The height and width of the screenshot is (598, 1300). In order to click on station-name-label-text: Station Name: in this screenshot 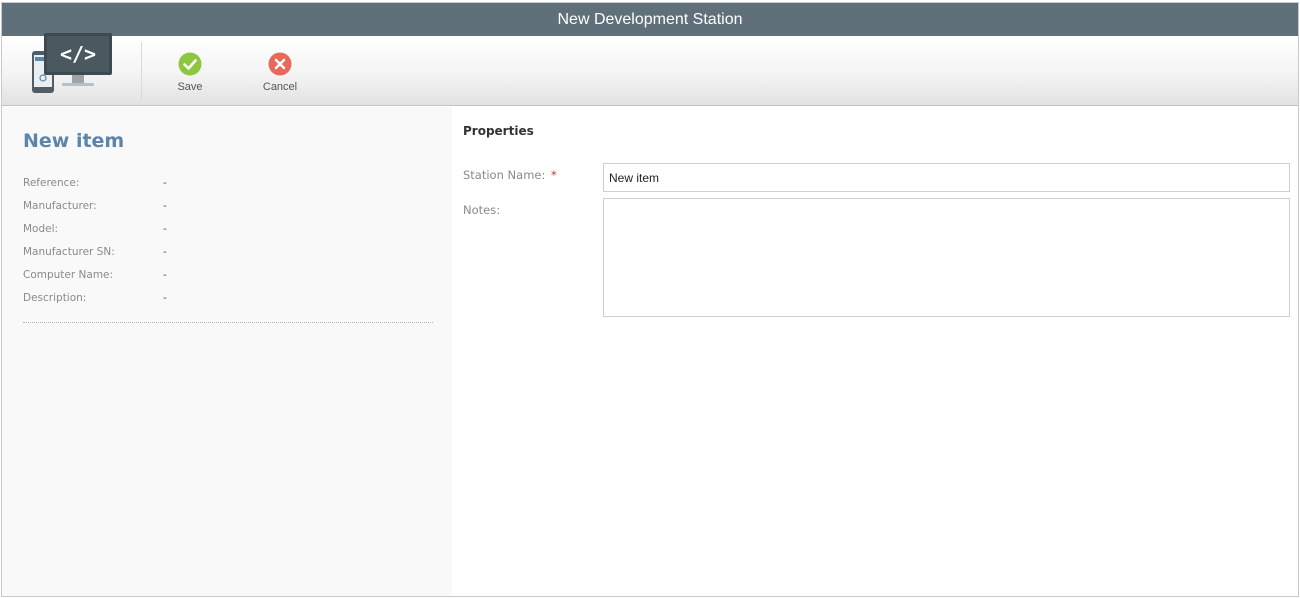, I will do `click(504, 175)`.